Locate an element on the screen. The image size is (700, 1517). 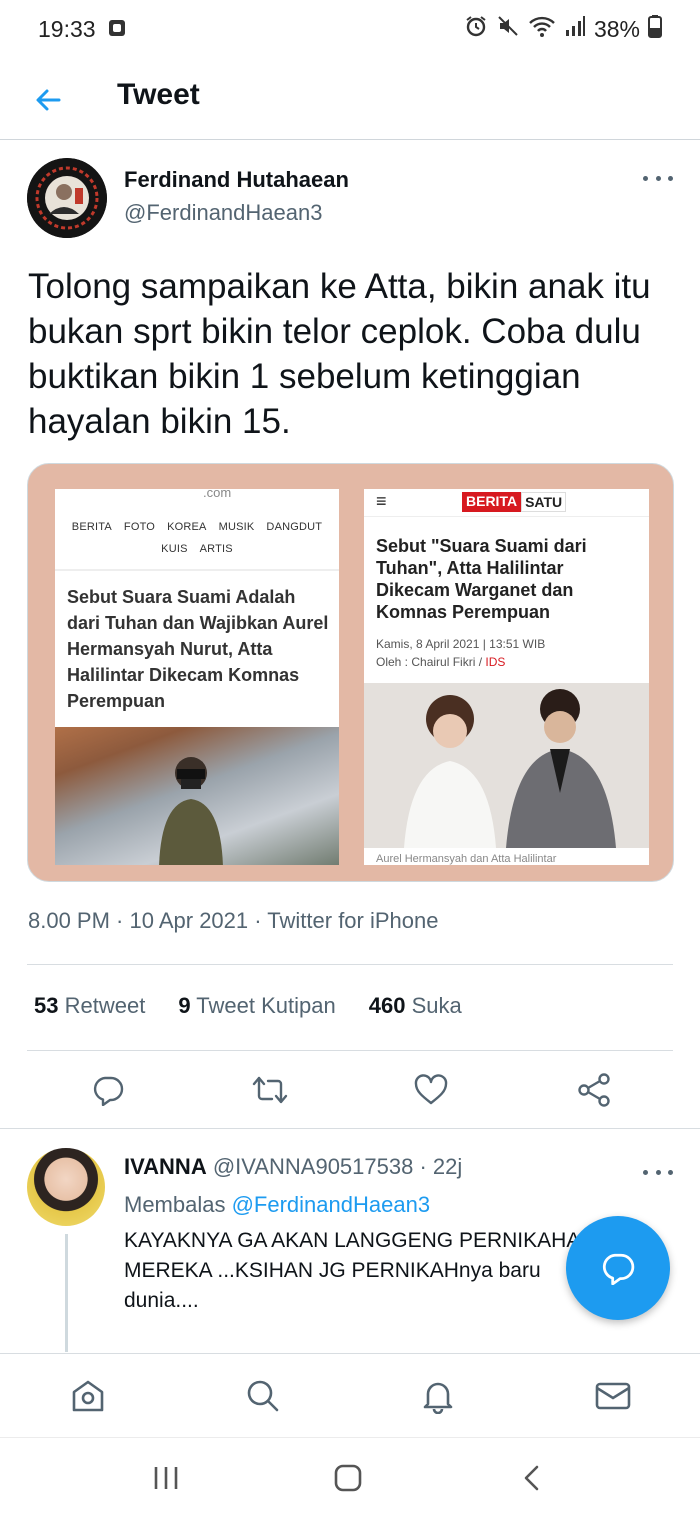
system-navigation is located at coordinates (350, 1477).